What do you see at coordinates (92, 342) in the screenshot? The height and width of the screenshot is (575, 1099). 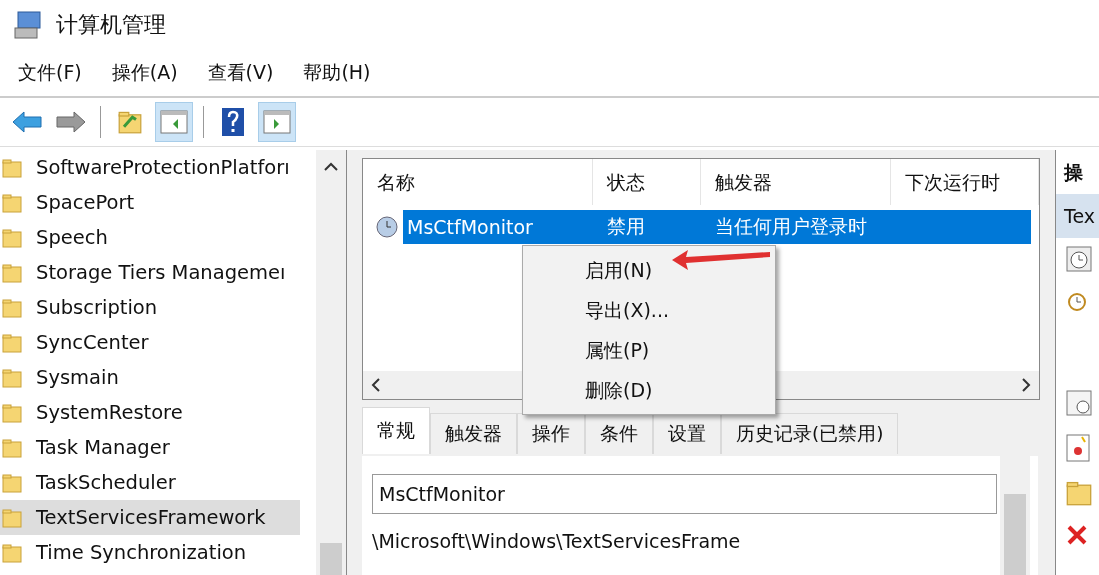 I see `tree-item-label: SyncCenter` at bounding box center [92, 342].